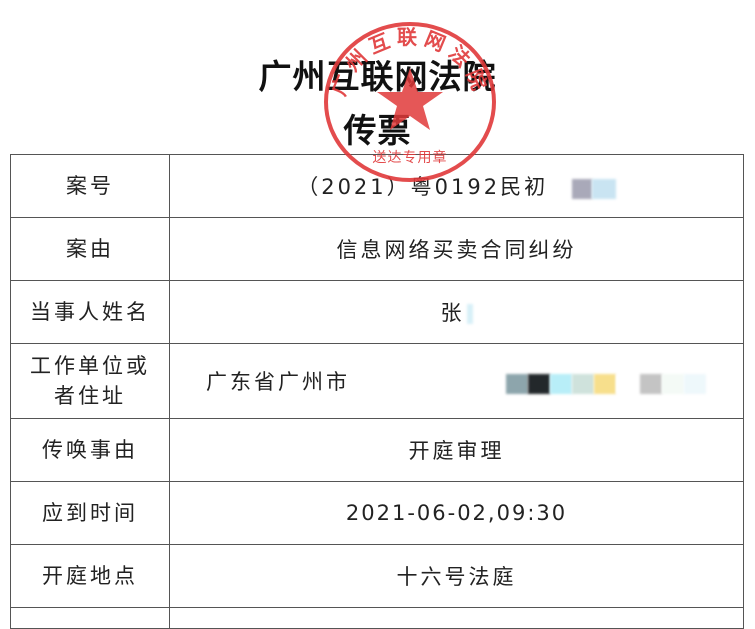 Image resolution: width=755 pixels, height=629 pixels. Describe the element at coordinates (90, 513) in the screenshot. I see `label-arrival-time: 应到时间` at that location.